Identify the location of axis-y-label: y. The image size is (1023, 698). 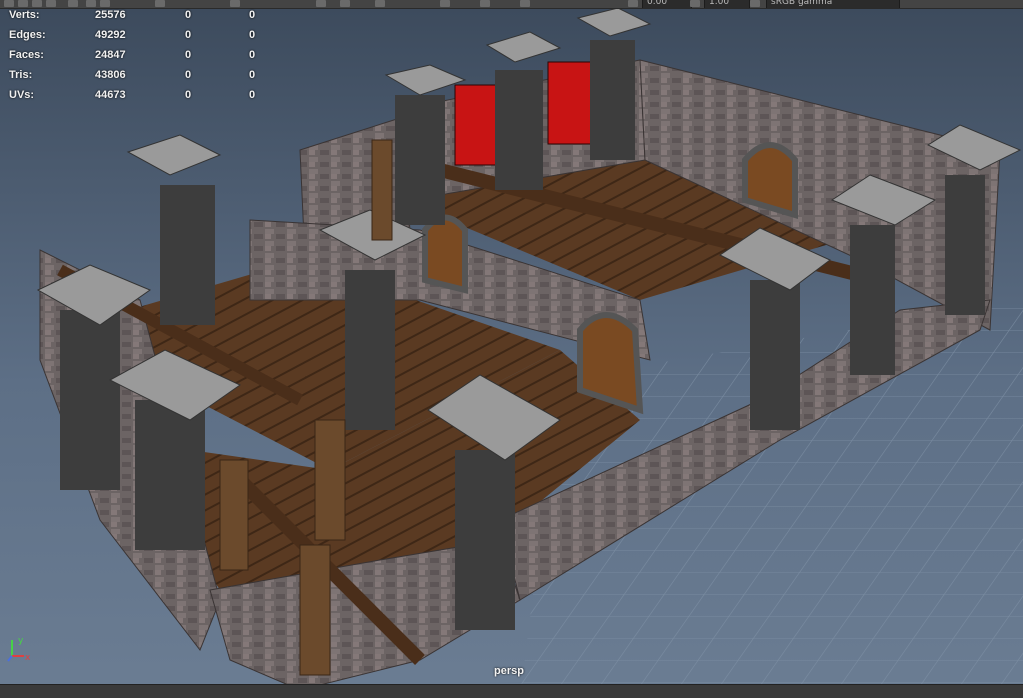
(21, 641).